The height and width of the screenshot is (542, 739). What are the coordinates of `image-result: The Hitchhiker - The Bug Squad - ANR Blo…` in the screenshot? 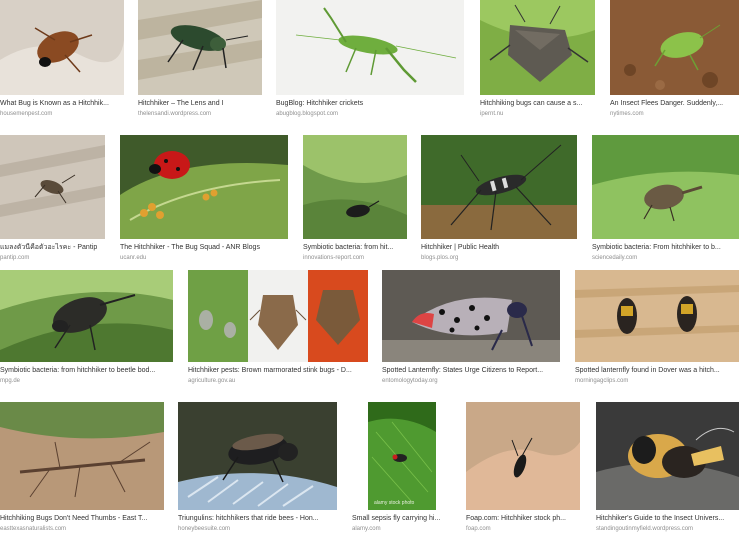 It's located at (204, 198).